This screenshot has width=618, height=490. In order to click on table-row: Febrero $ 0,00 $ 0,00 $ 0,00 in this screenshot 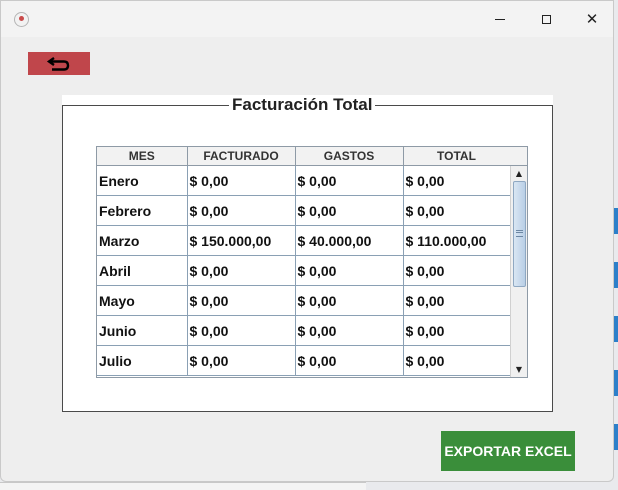, I will do `click(304, 210)`.